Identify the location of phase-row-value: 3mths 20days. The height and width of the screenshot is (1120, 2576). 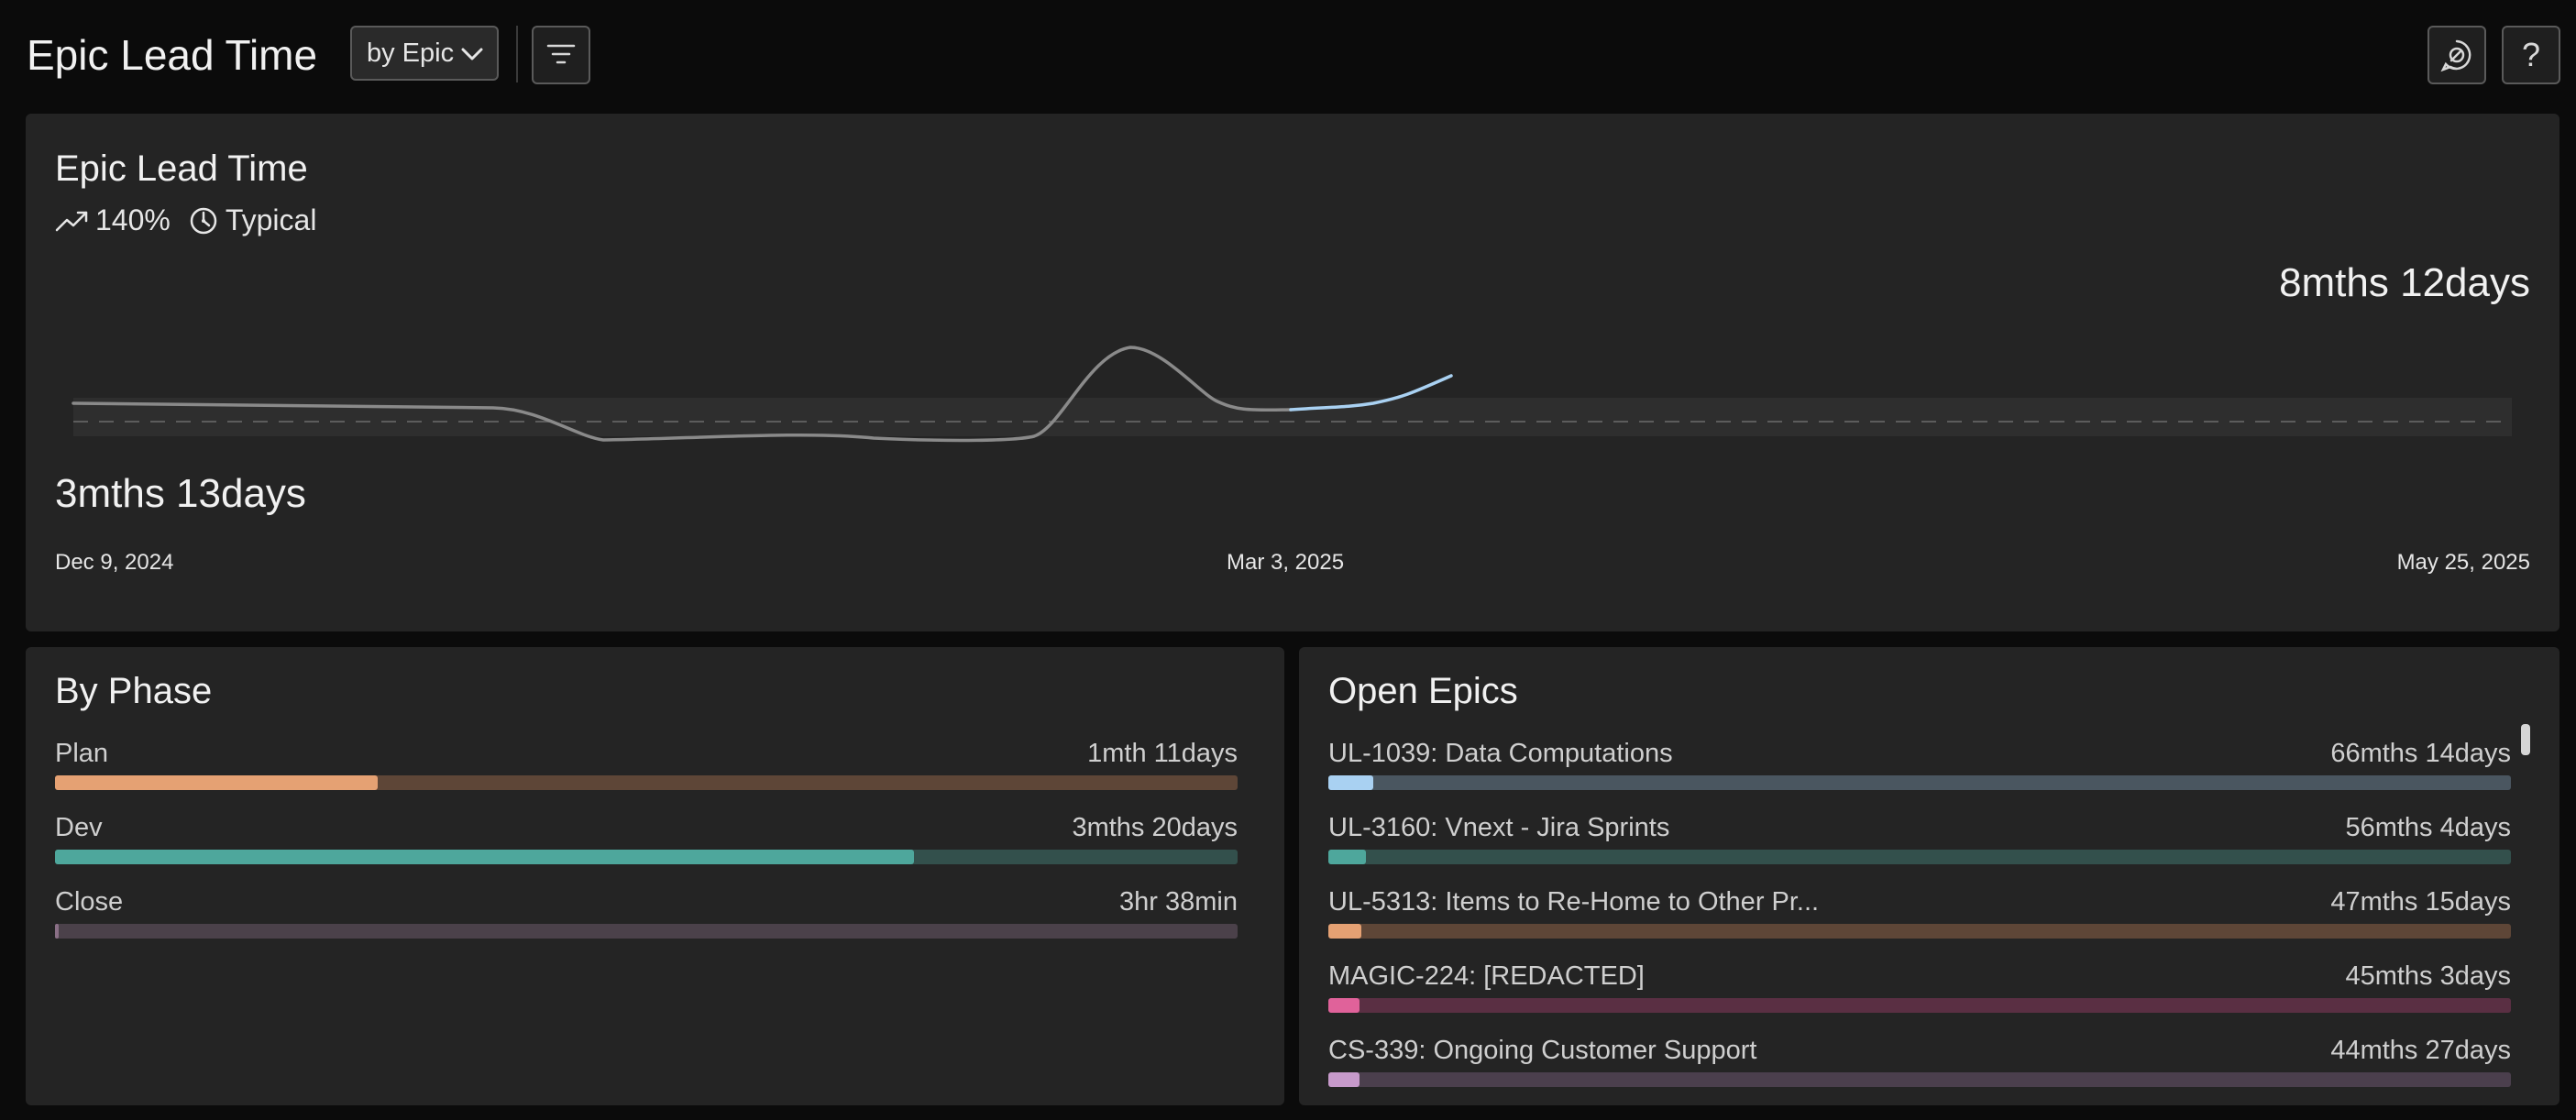
(1155, 827).